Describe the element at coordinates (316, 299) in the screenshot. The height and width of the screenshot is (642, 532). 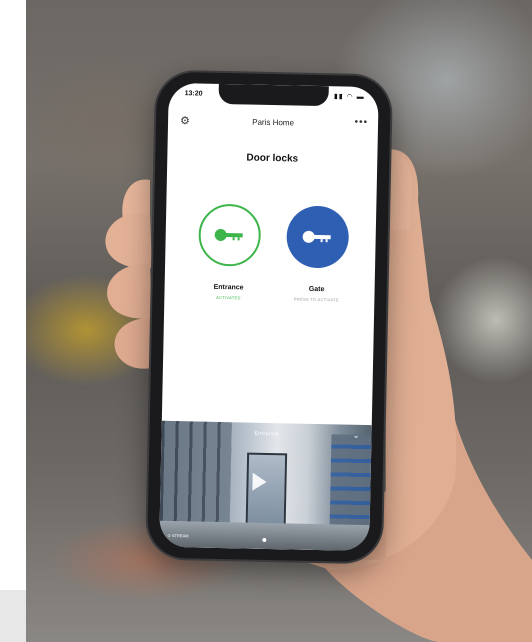
I see `lock-gate-status: PRESS TO ACTIVATE` at that location.